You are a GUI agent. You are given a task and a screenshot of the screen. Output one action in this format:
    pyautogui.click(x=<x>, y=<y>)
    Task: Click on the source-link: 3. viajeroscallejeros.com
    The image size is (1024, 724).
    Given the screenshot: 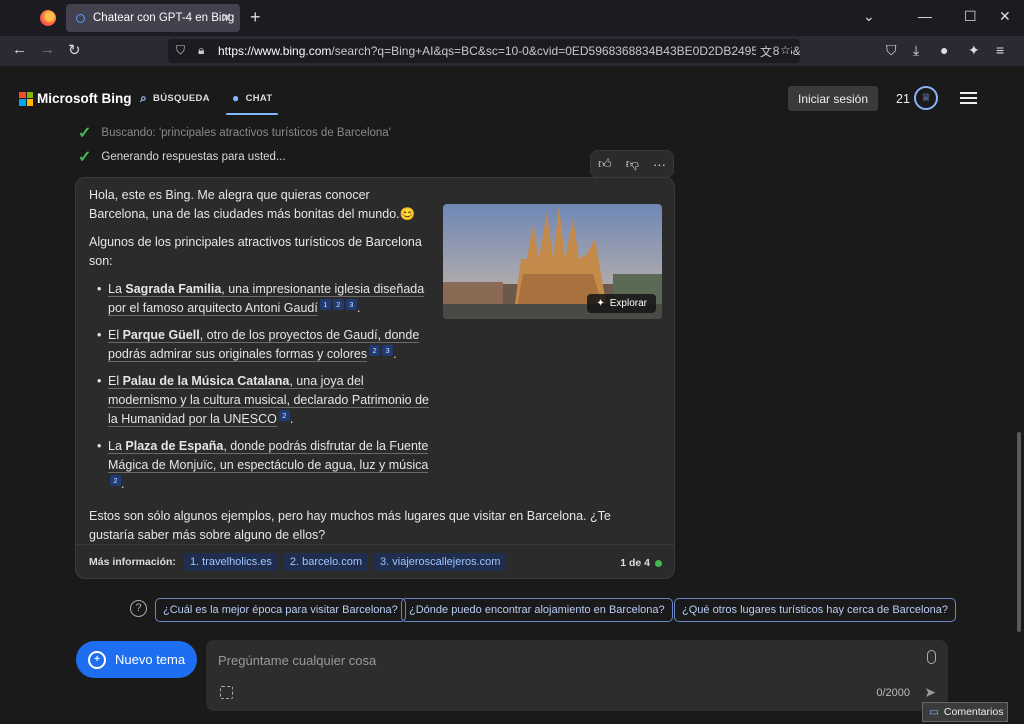 What is the action you would take?
    pyautogui.click(x=440, y=562)
    